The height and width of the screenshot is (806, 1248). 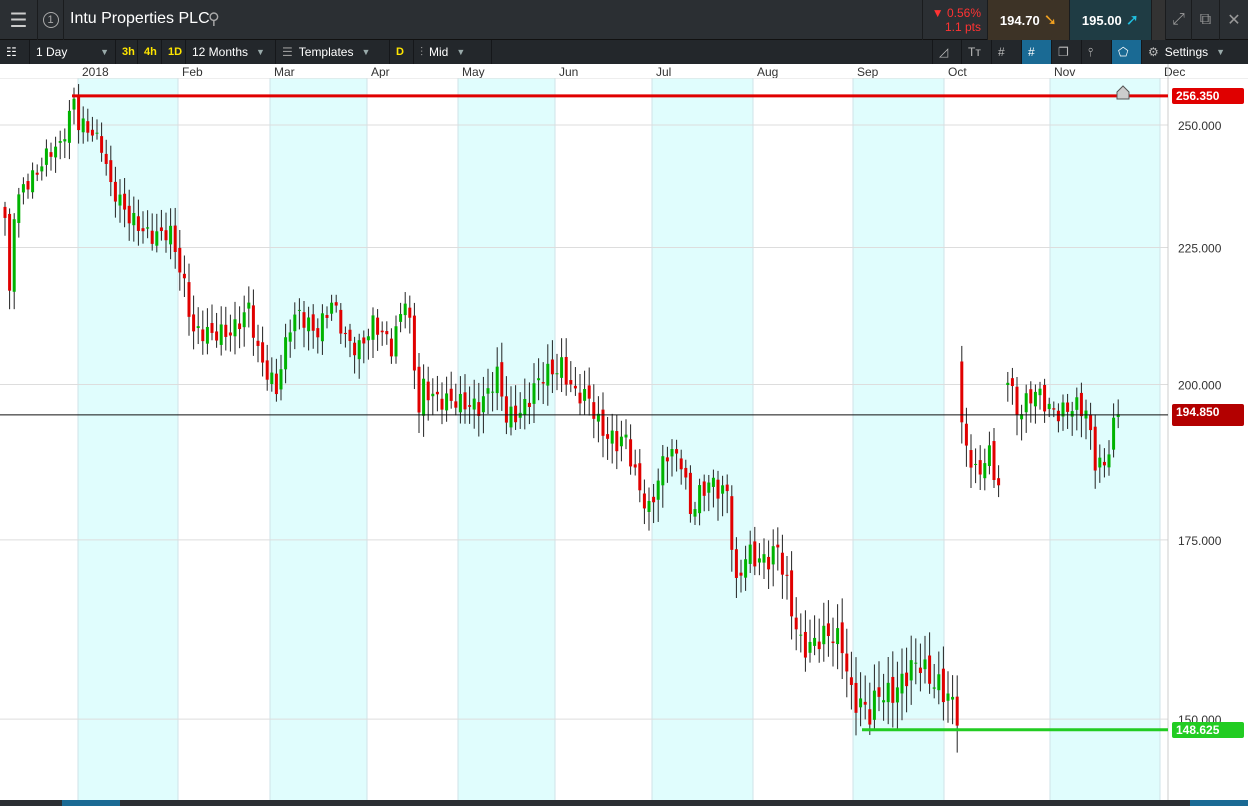 I want to click on range-select: 12 Months ▼, so click(x=231, y=52).